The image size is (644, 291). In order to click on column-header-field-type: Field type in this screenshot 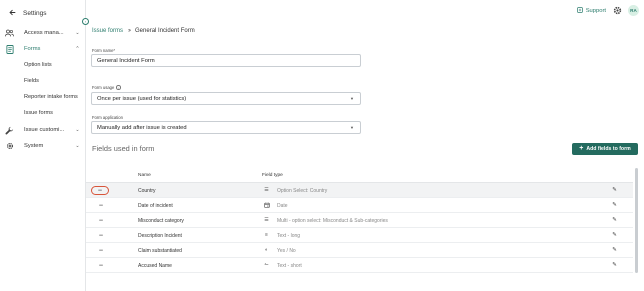, I will do `click(272, 175)`.